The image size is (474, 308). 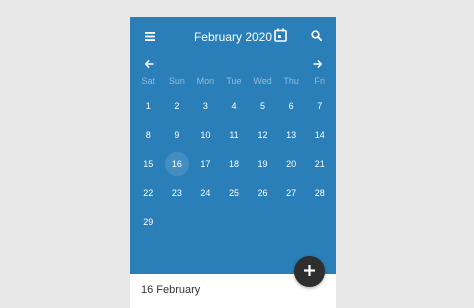 I want to click on day-number: 8, so click(x=148, y=134).